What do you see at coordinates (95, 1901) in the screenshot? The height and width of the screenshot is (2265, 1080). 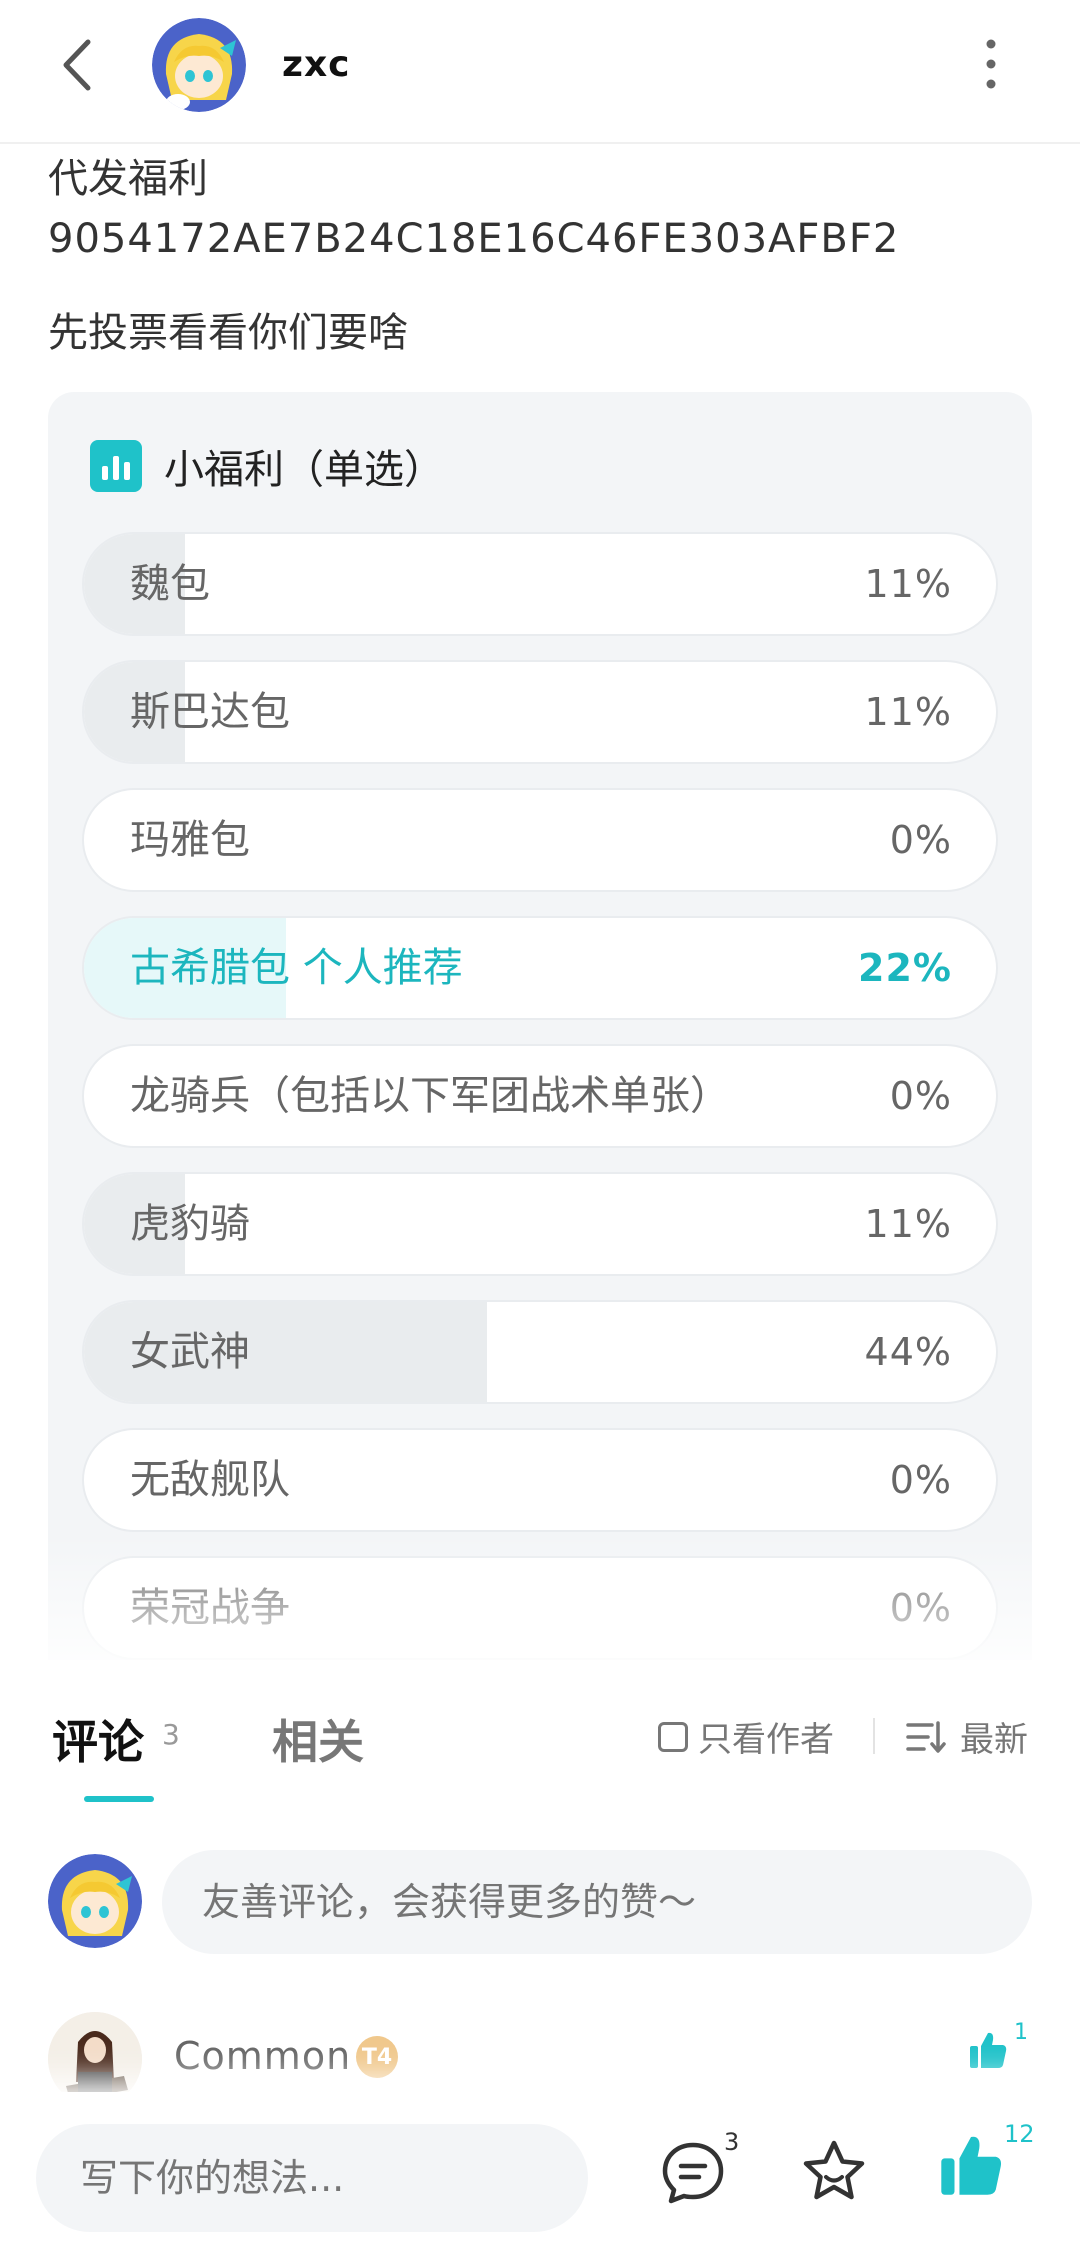 I see `current-user-avatar` at bounding box center [95, 1901].